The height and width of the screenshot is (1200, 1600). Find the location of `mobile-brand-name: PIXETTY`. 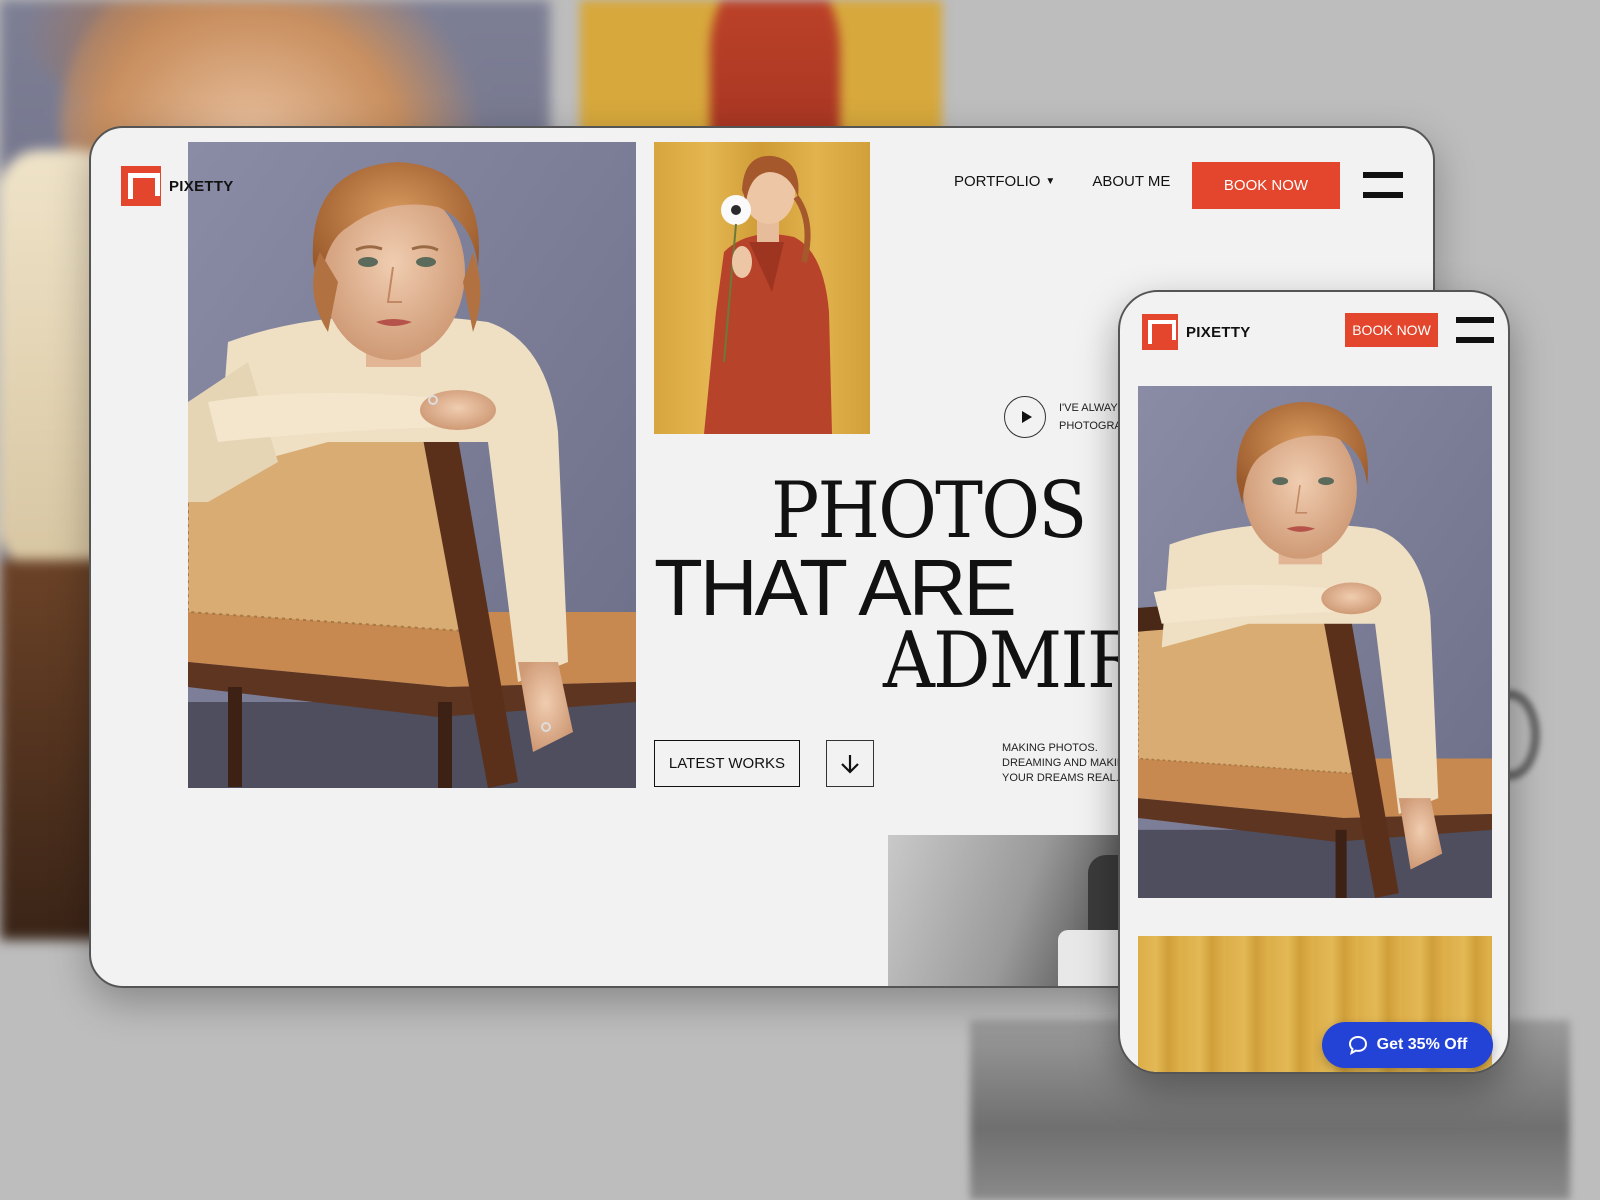

mobile-brand-name: PIXETTY is located at coordinates (1218, 332).